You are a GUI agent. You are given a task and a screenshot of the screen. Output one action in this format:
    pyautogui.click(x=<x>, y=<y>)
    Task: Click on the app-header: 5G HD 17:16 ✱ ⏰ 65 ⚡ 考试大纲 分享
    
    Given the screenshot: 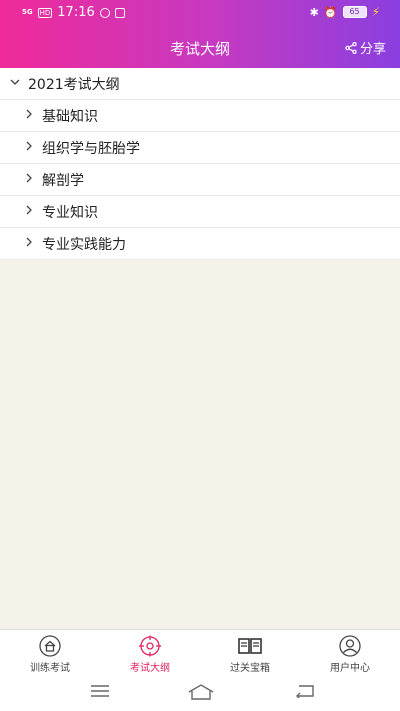 What is the action you would take?
    pyautogui.click(x=200, y=34)
    